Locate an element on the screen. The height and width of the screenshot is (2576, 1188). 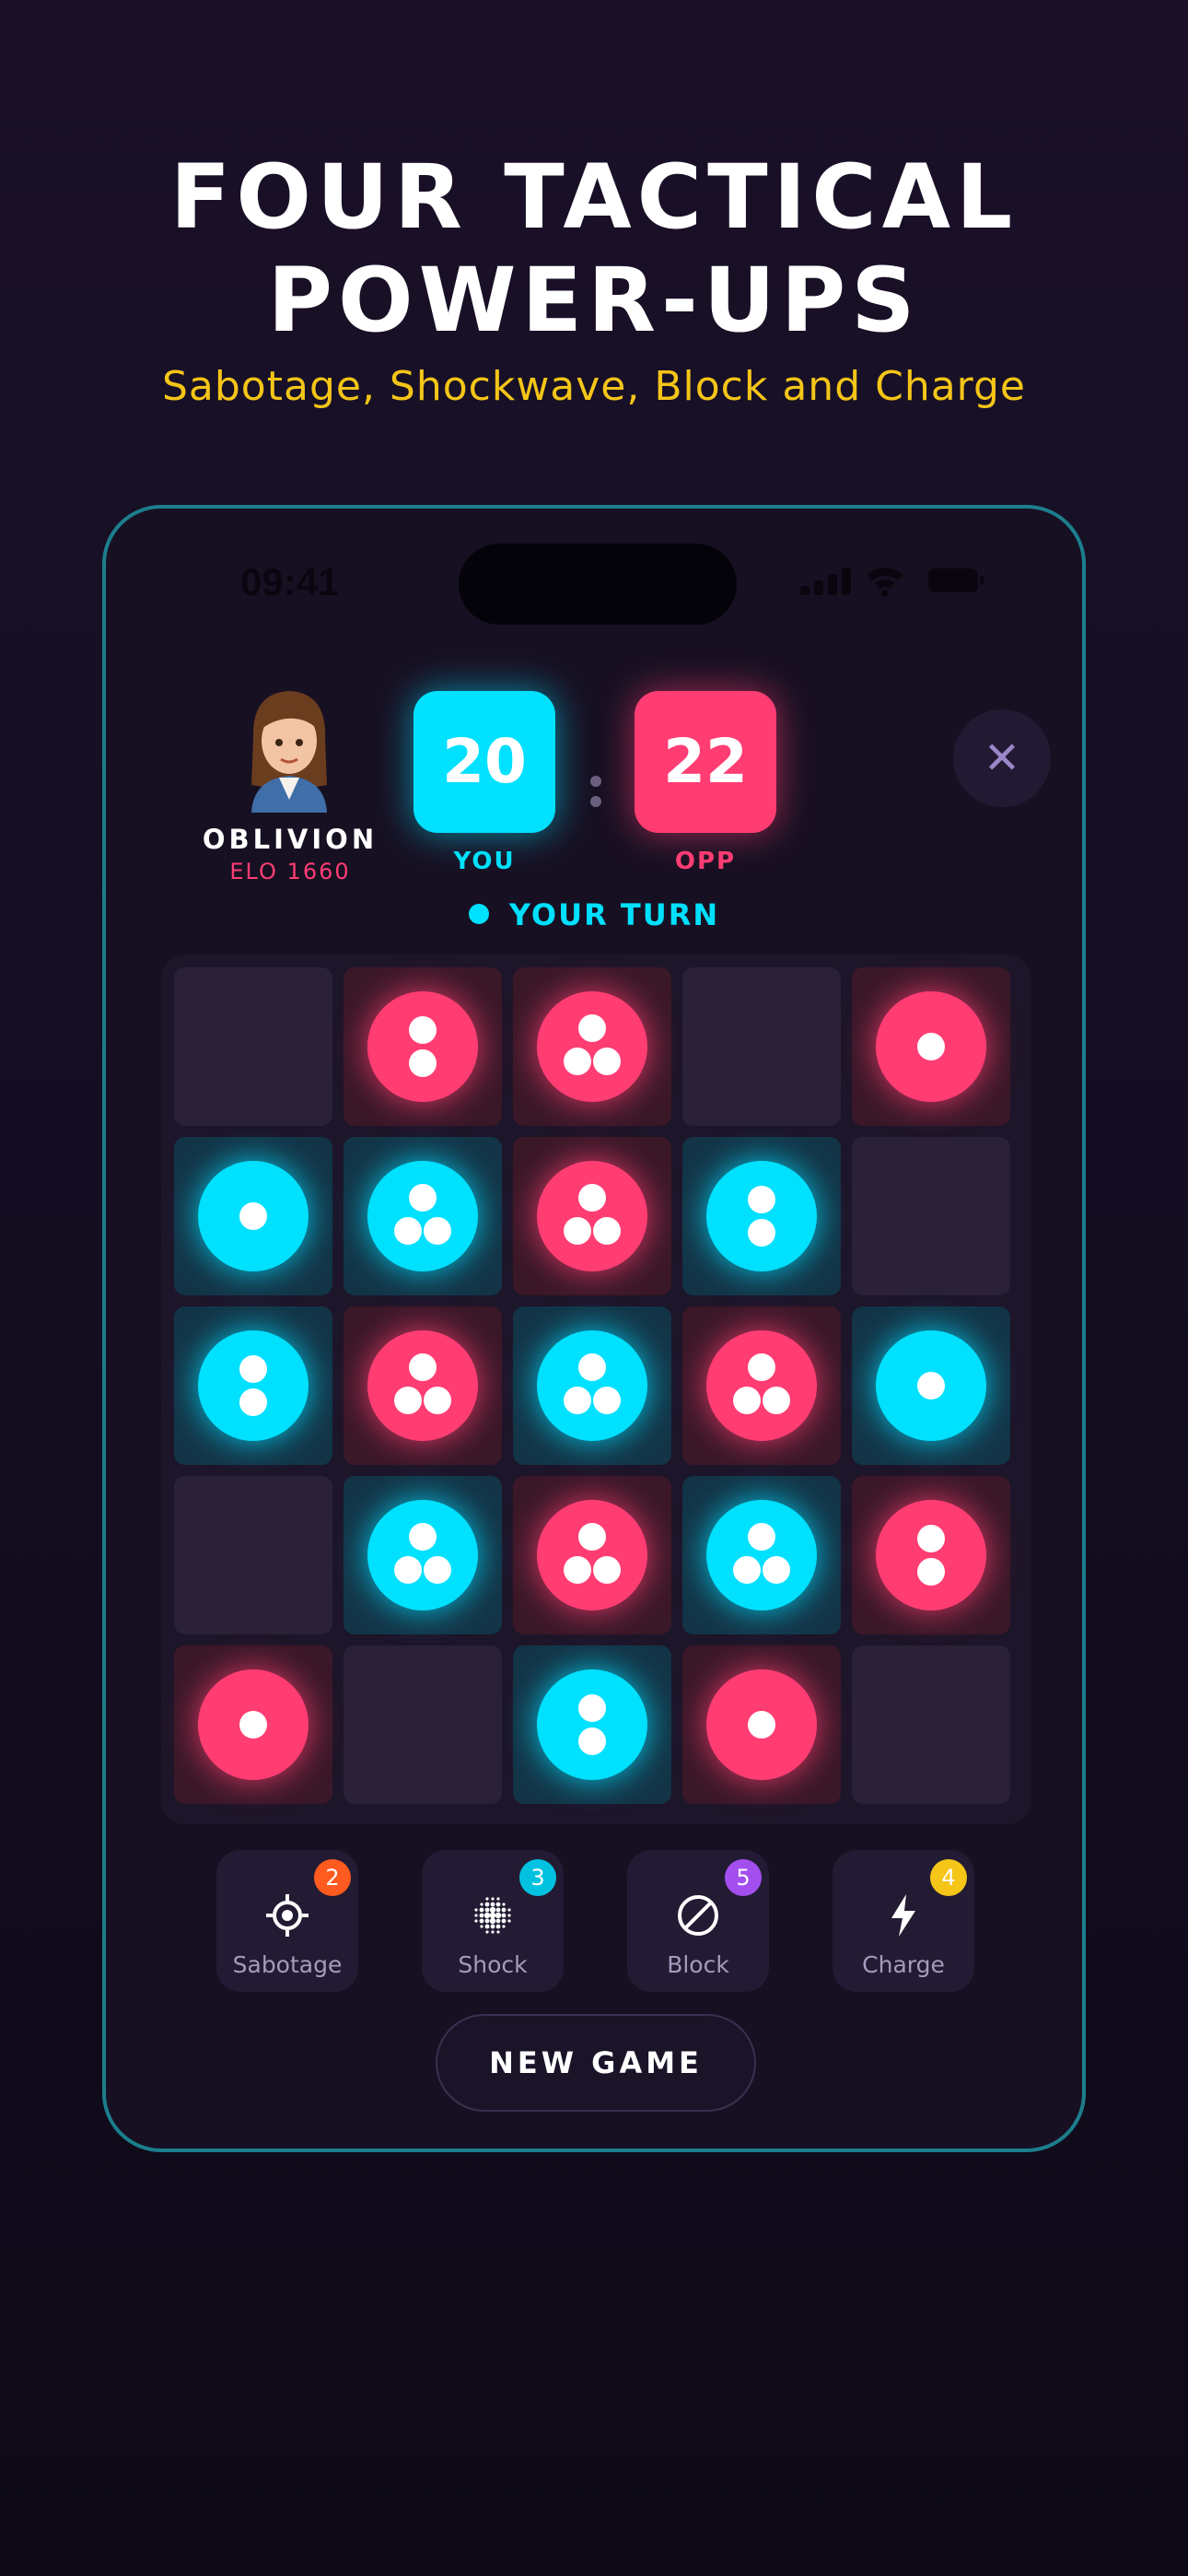
turn-label: YOUR TURN is located at coordinates (614, 914).